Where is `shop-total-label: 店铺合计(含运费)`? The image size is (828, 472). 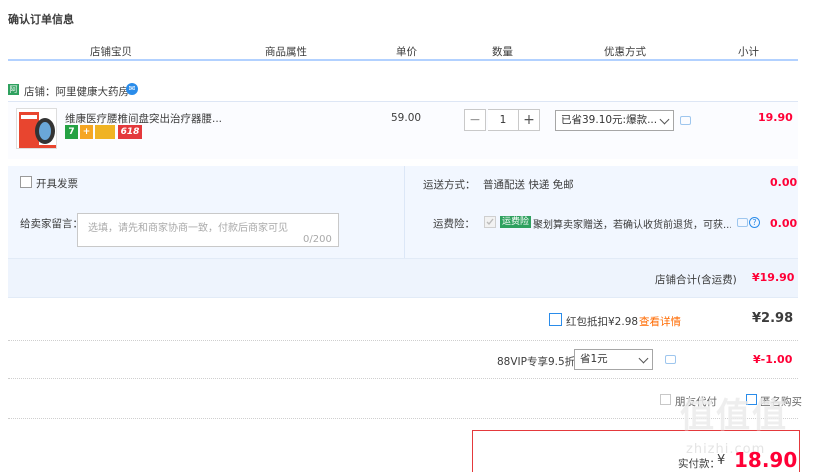
shop-total-label: 店铺合计(含运费) is located at coordinates (696, 280).